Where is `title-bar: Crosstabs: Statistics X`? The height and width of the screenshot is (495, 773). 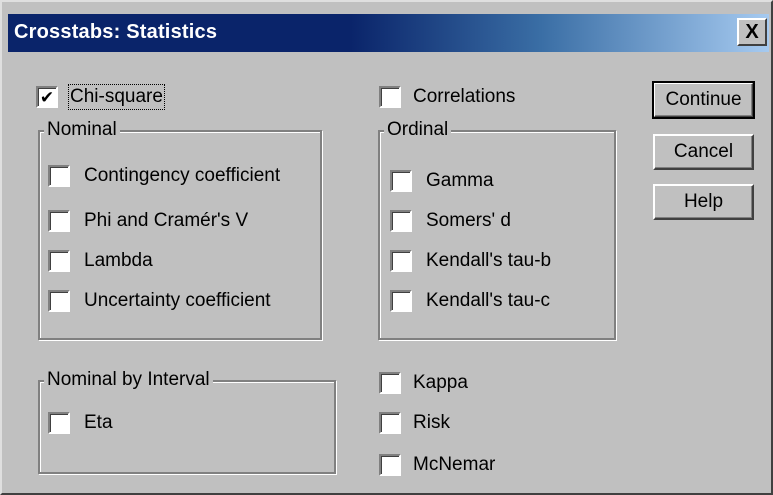
title-bar: Crosstabs: Statistics X is located at coordinates (388, 33).